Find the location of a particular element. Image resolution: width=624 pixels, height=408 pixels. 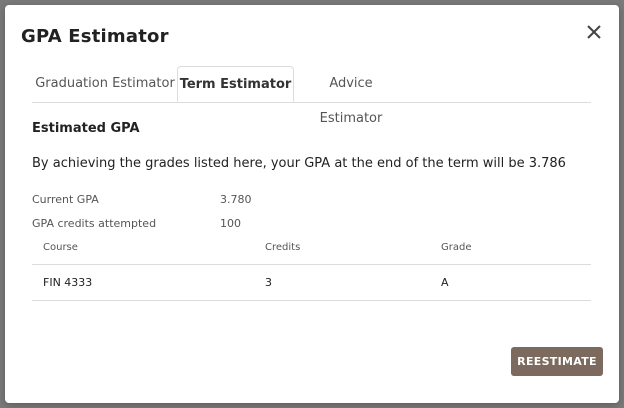

course-cell: FIN 4333 is located at coordinates (68, 282).